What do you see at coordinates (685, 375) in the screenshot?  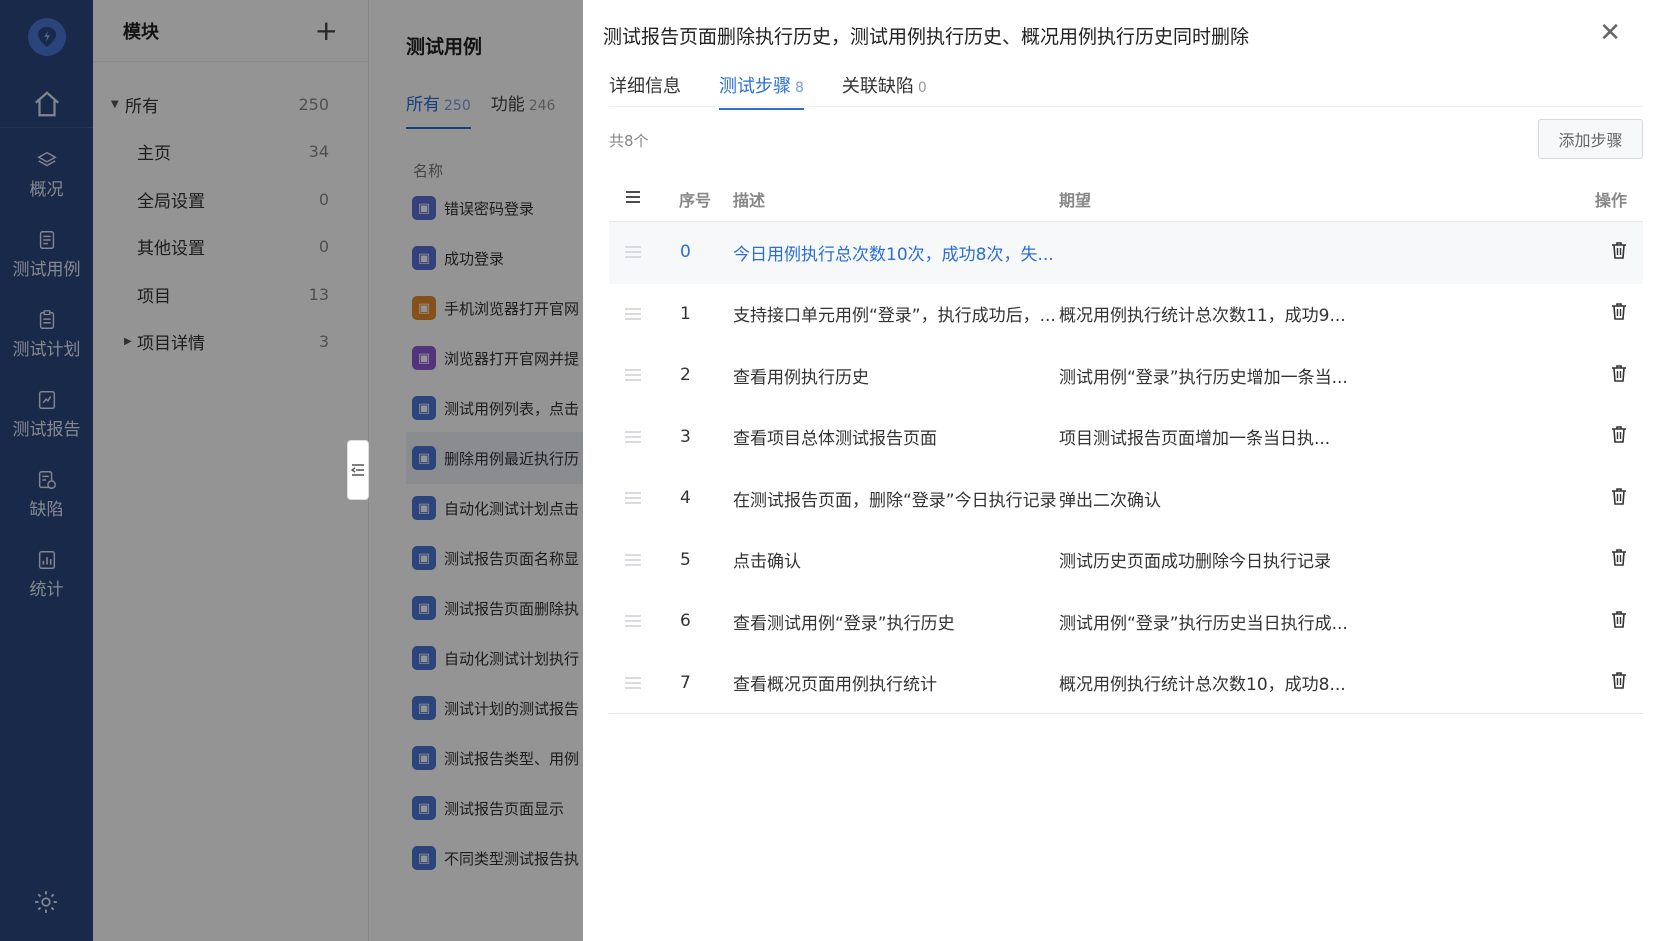 I see `step-seq: 2` at bounding box center [685, 375].